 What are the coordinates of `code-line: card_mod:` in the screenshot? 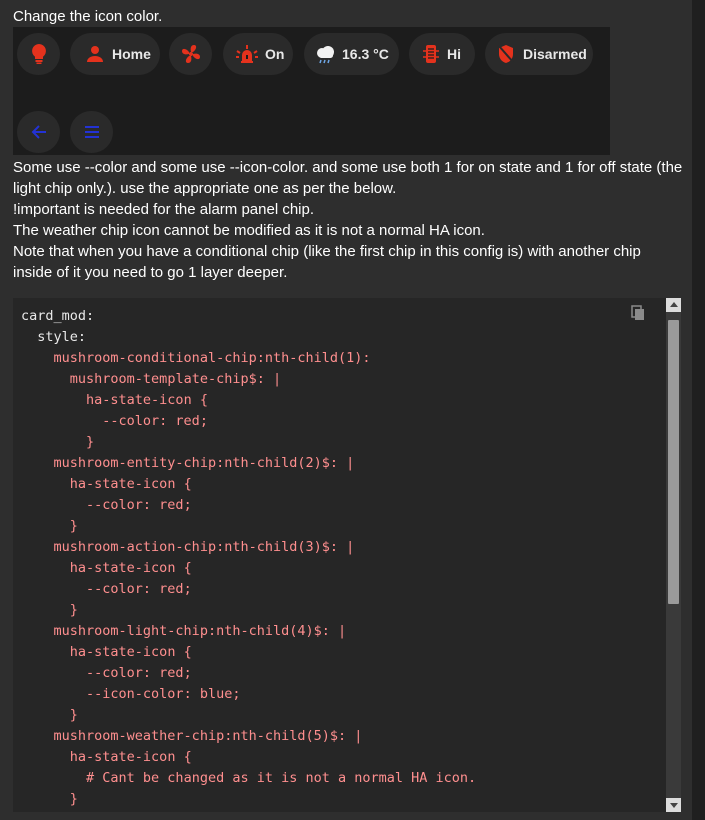 It's located at (248, 316).